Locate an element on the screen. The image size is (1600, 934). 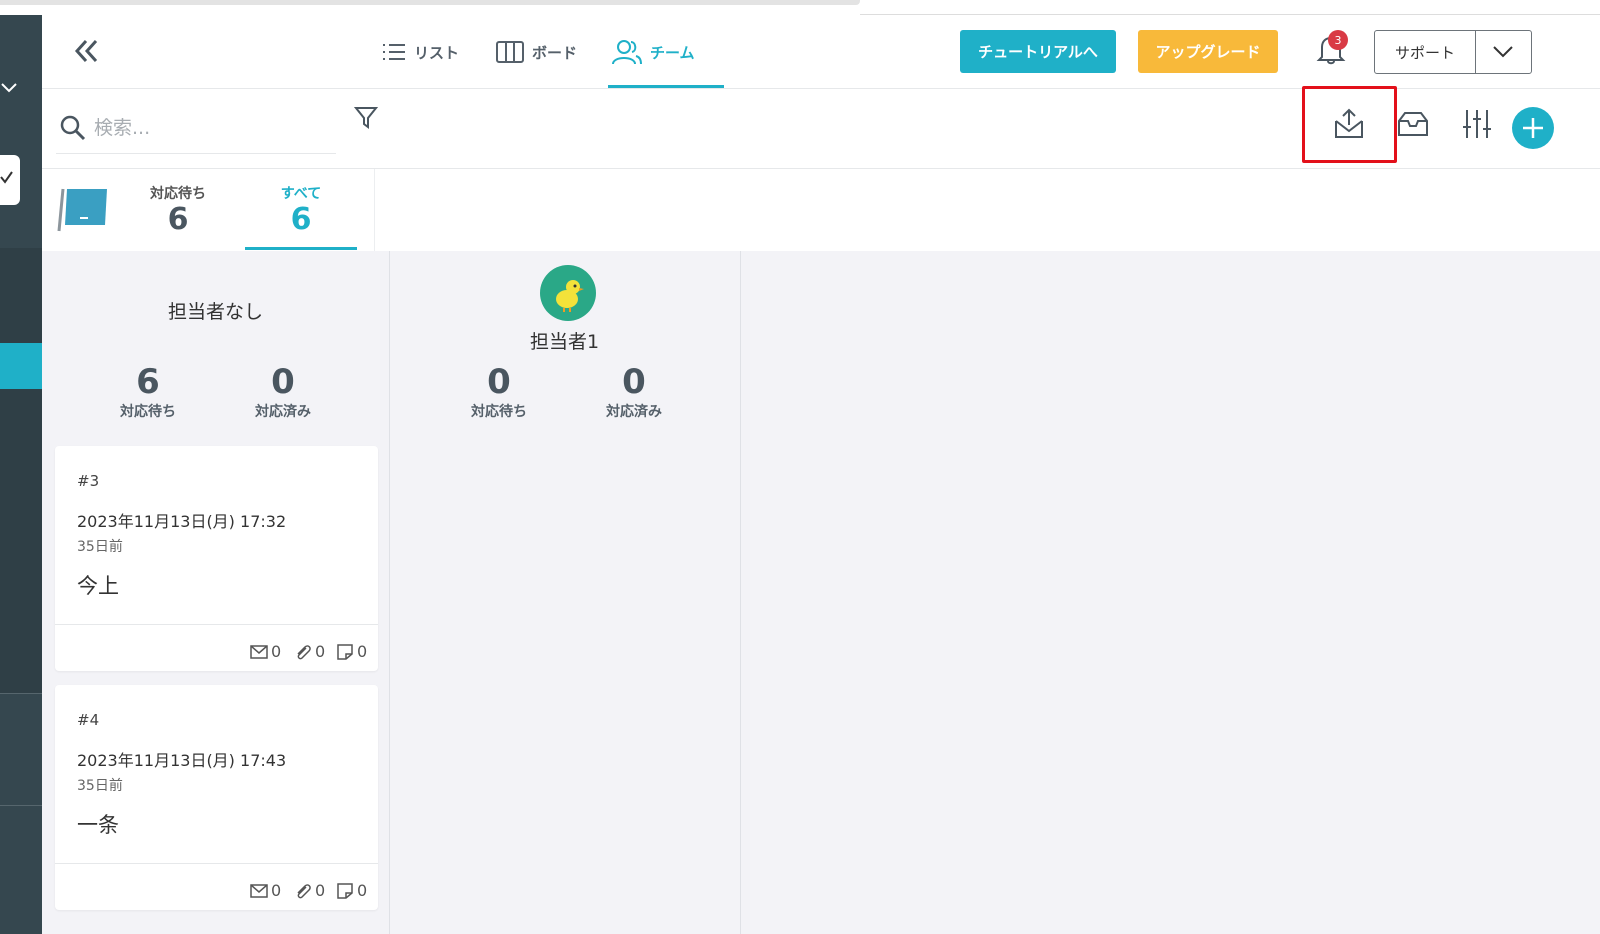
flag-icon is located at coordinates (82, 210).